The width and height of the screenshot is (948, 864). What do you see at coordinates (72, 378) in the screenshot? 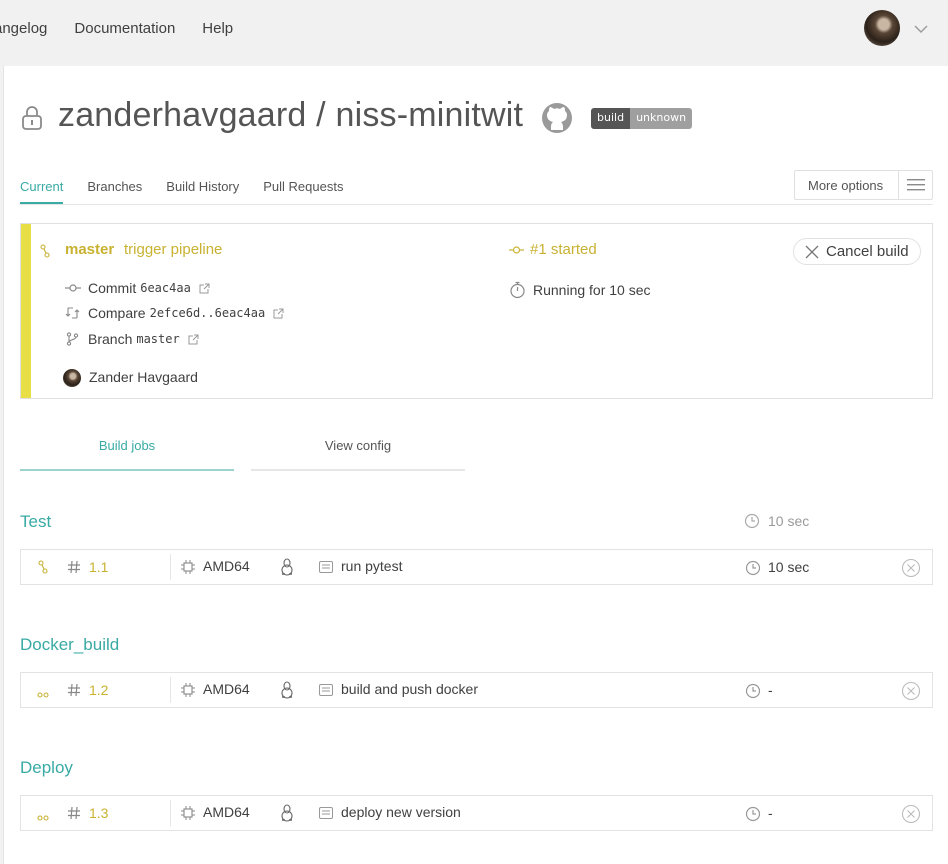
I see `author-avatar` at bounding box center [72, 378].